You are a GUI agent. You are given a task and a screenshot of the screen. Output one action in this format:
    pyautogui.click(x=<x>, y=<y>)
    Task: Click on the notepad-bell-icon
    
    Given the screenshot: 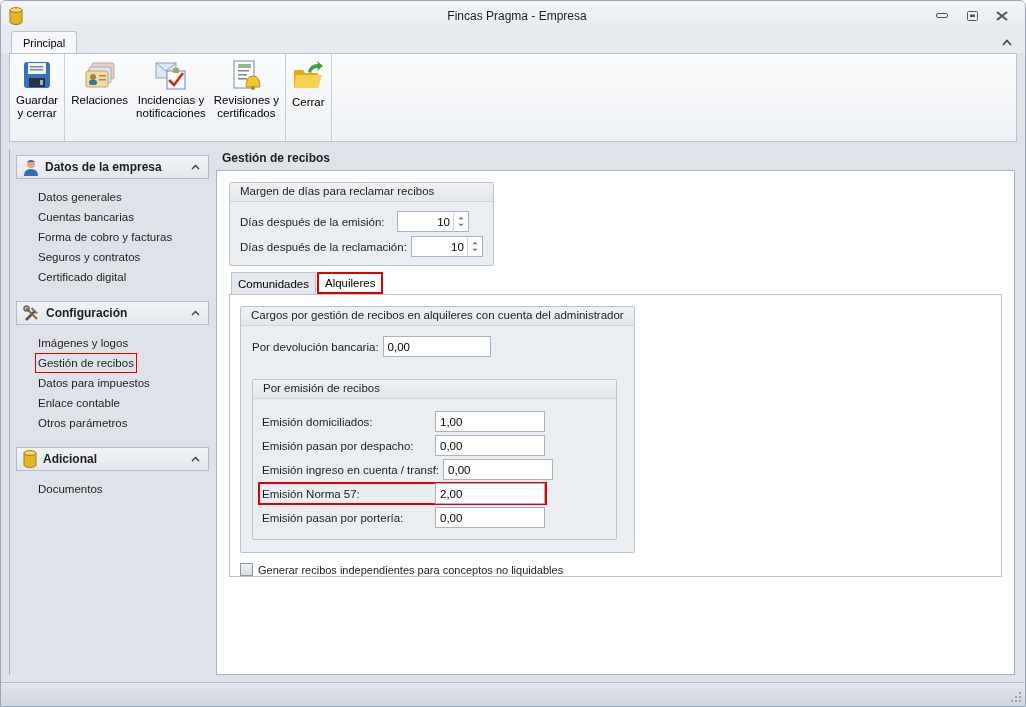 What is the action you would take?
    pyautogui.click(x=246, y=75)
    